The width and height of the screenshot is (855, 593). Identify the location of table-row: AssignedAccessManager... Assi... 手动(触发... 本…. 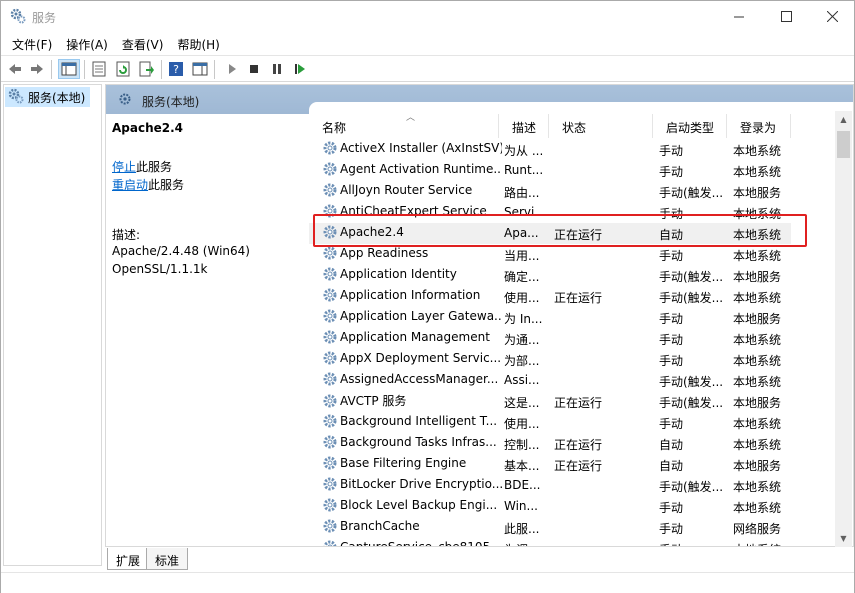
(550, 380).